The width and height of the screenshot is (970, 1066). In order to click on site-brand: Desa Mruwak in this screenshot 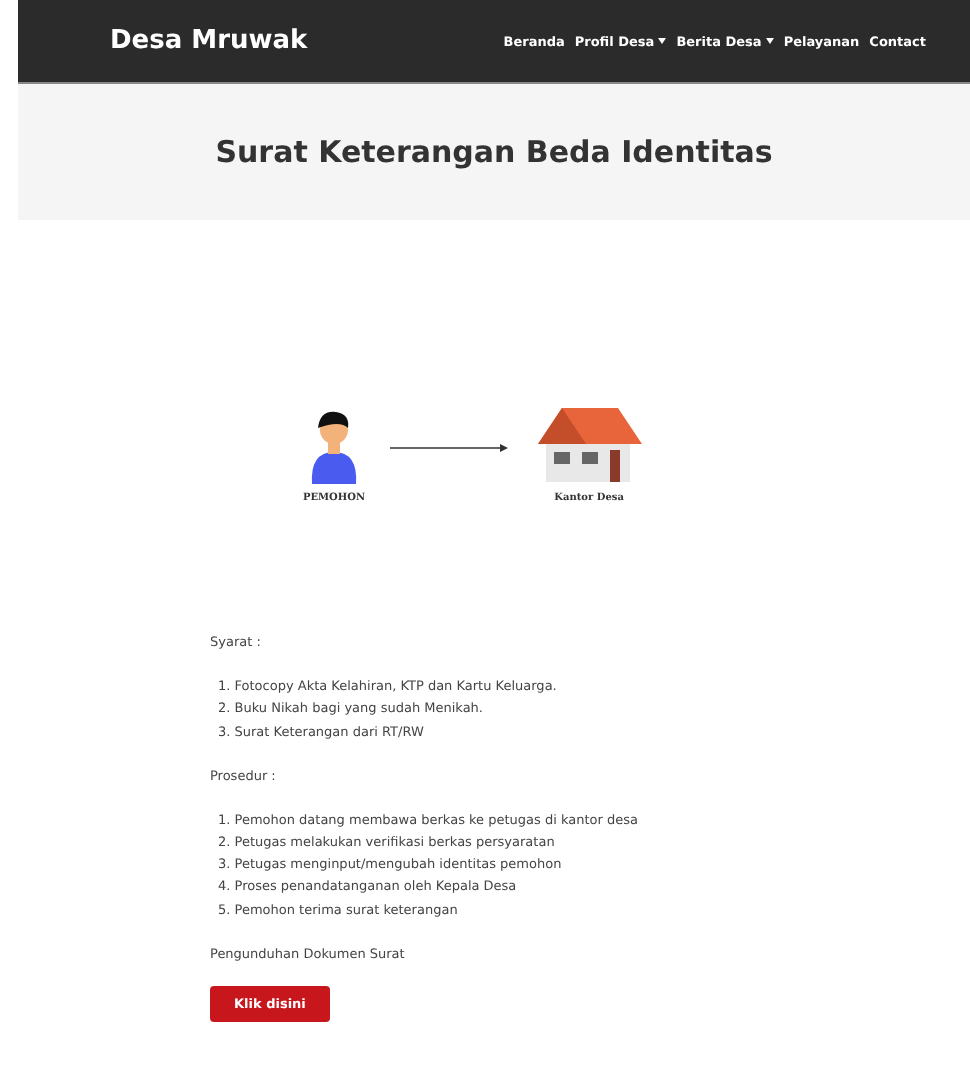, I will do `click(209, 41)`.